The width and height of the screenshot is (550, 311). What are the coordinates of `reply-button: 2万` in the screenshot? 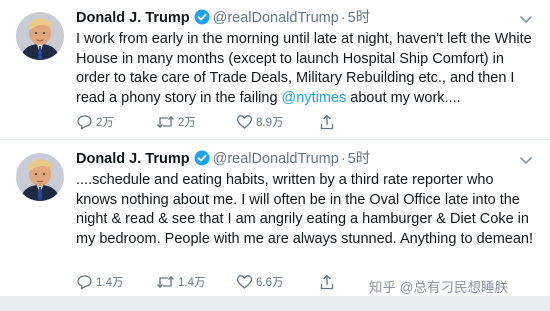 It's located at (95, 122).